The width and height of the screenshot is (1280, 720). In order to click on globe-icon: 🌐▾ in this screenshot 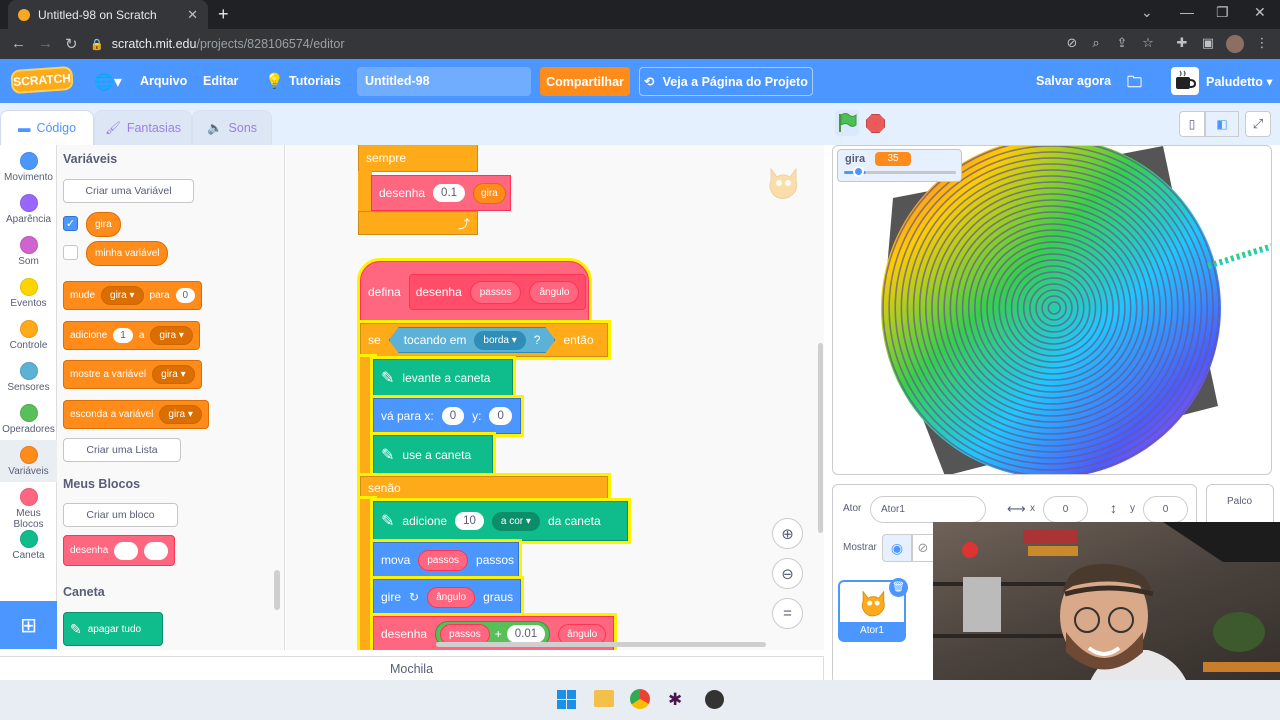, I will do `click(108, 82)`.